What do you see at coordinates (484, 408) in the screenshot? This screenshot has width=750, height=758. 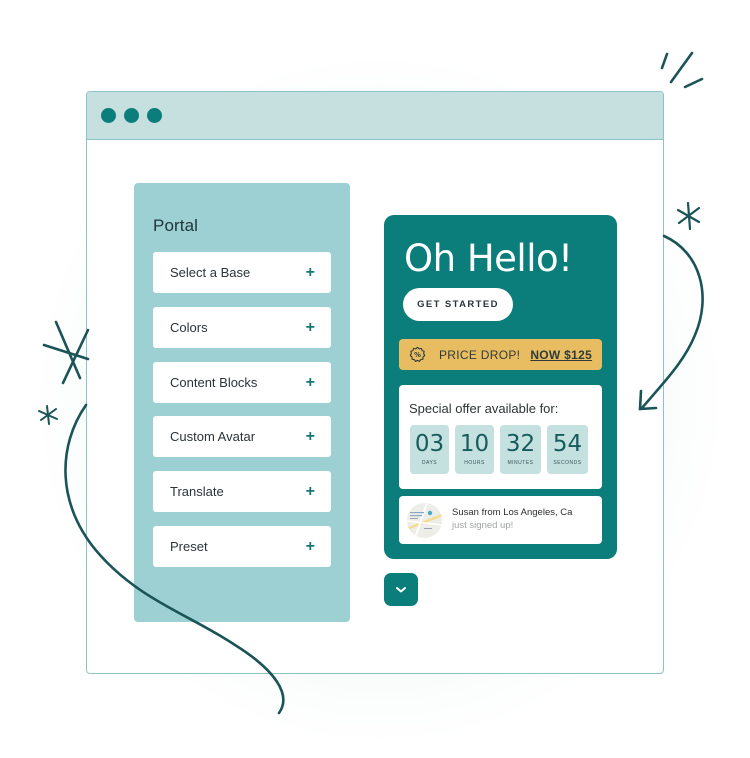 I see `offer-title: Special offer available for:` at bounding box center [484, 408].